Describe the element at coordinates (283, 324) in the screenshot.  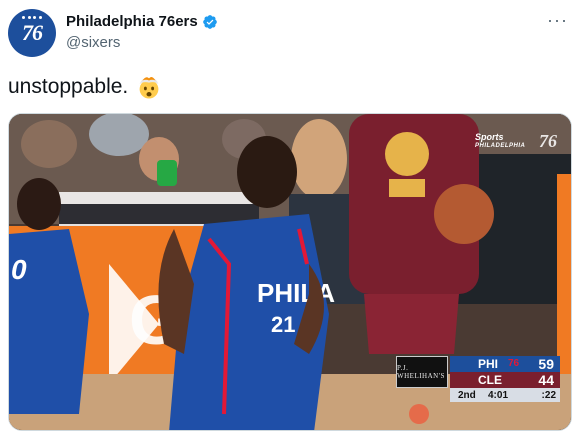
I see `jersey-number: 21` at that location.